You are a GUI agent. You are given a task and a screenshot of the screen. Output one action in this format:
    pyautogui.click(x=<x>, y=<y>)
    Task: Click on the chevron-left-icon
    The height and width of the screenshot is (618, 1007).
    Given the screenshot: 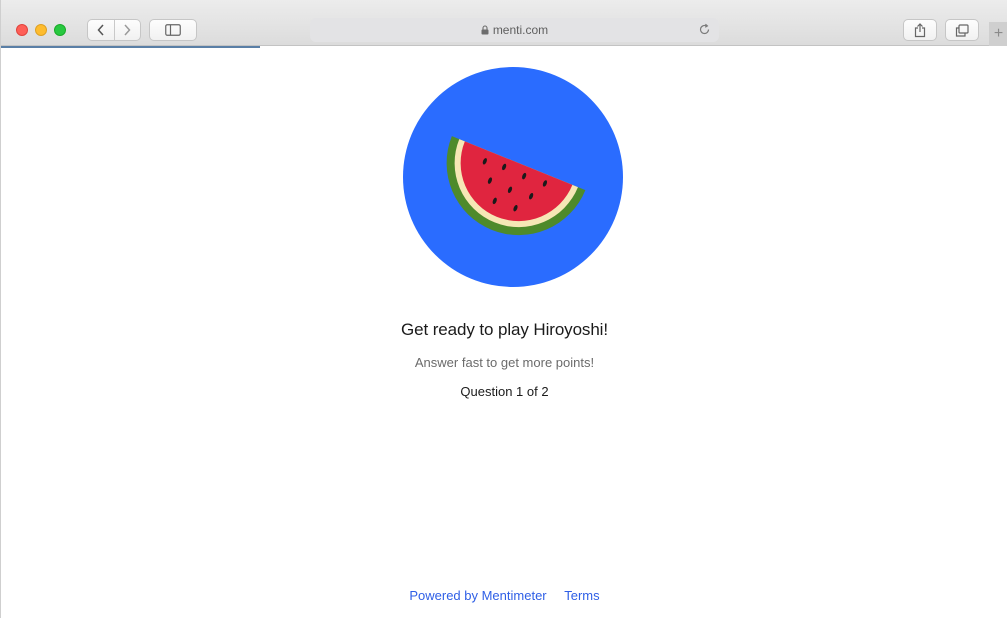 What is the action you would take?
    pyautogui.click(x=100, y=30)
    